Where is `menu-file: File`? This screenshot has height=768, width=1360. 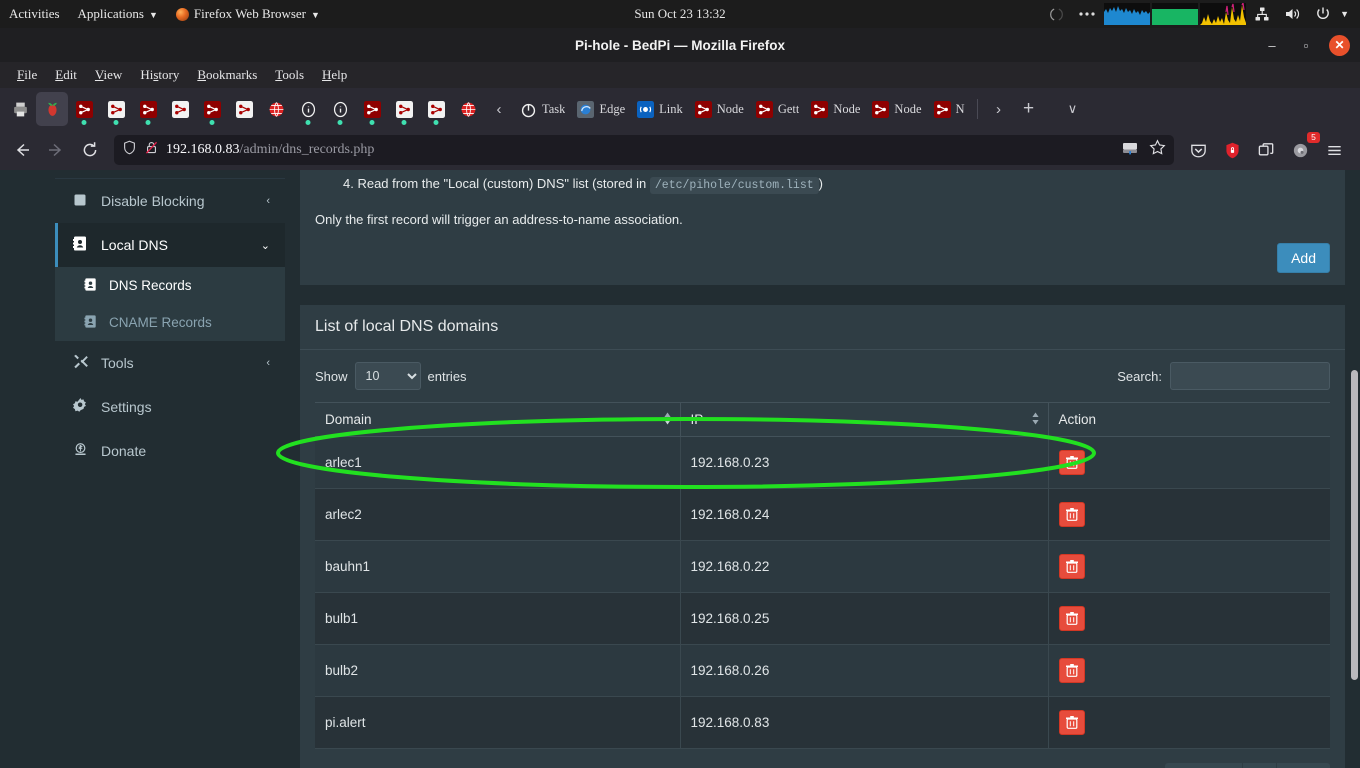
menu-file: File is located at coordinates (27, 75).